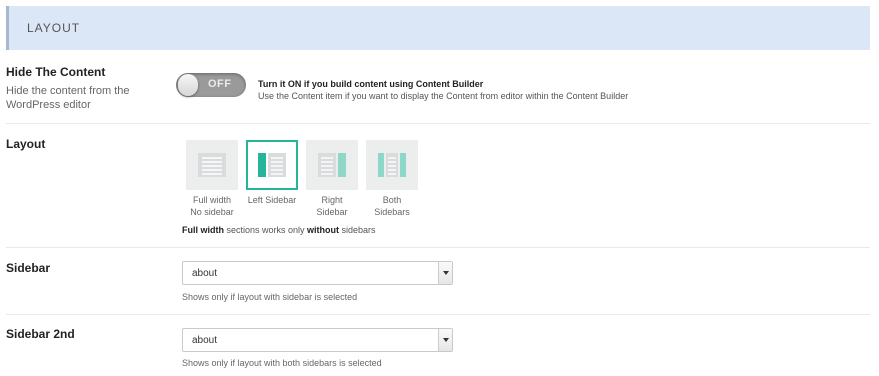 The width and height of the screenshot is (879, 376). What do you see at coordinates (392, 179) in the screenshot?
I see `layout-option-both-sidebars: Both Sidebars` at bounding box center [392, 179].